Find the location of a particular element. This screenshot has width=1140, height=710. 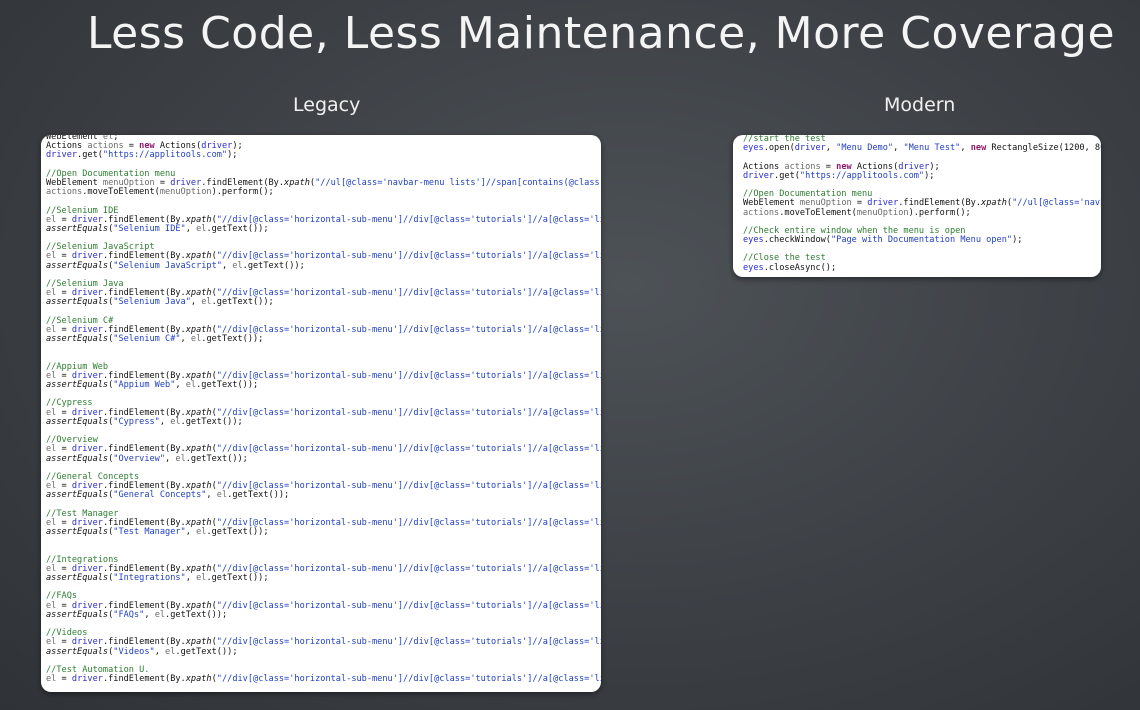

modern-code-line: driver.get("https://applitools.com"); is located at coordinates (839, 175).